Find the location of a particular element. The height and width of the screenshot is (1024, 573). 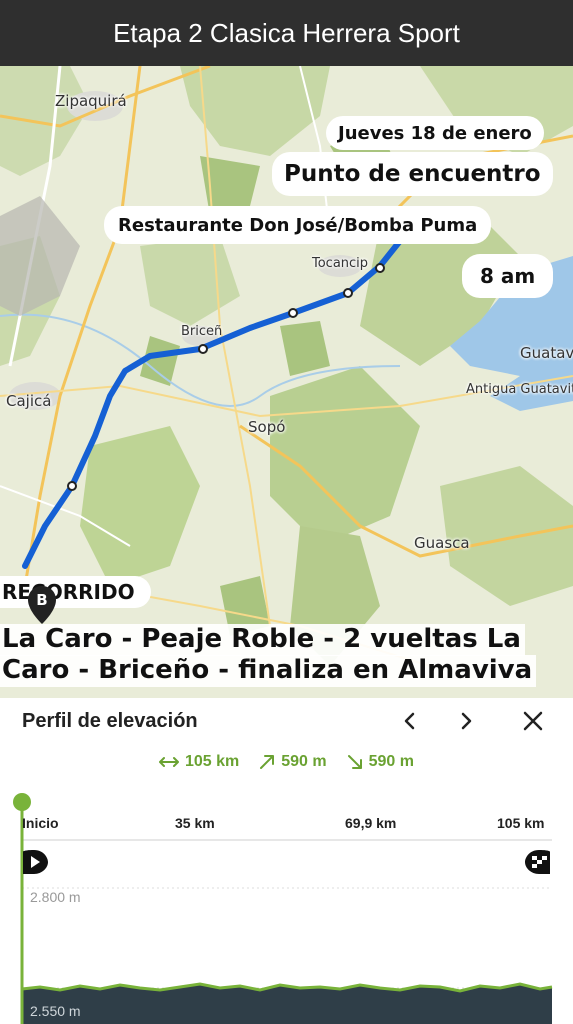

location-text: Restaurante Don José/Bomba Puma is located at coordinates (298, 225).